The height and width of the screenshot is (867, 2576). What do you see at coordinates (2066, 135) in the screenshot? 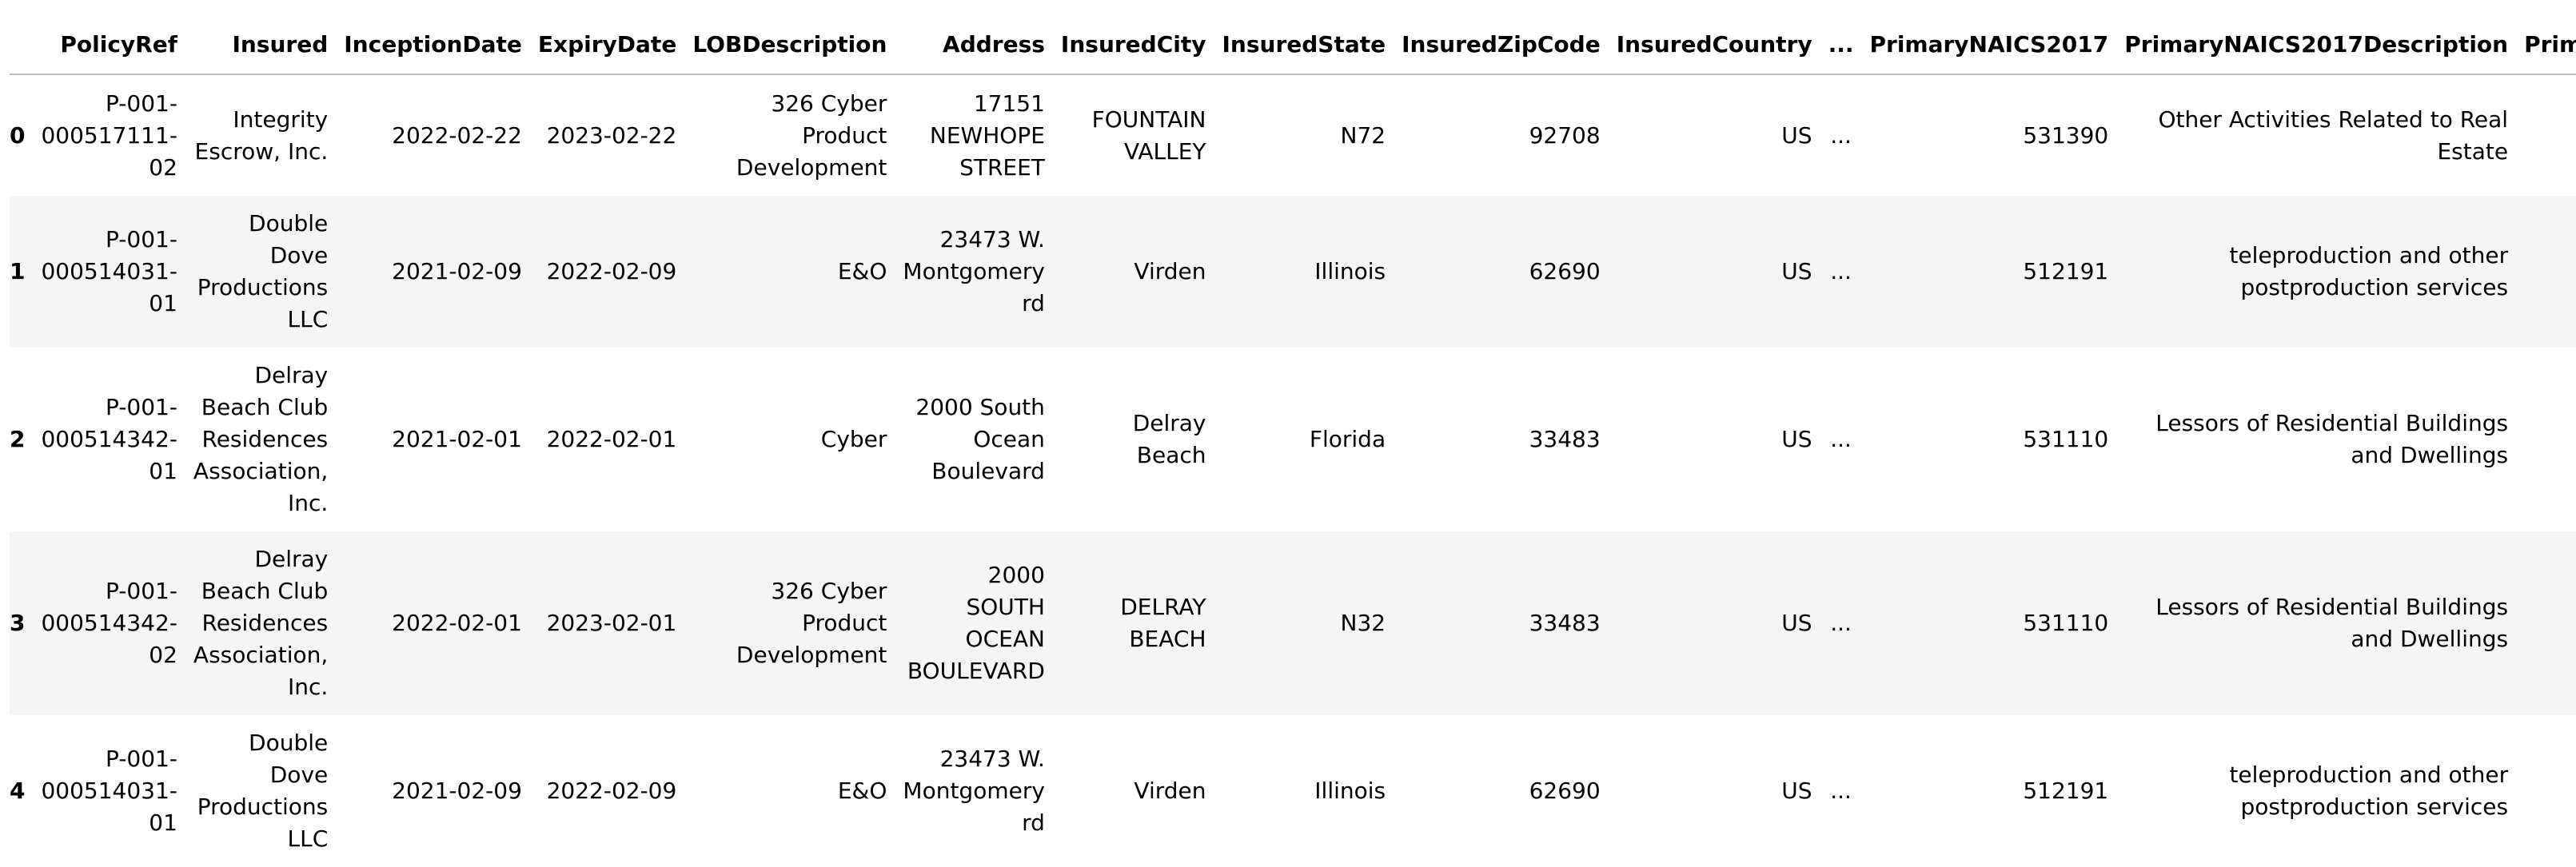
I see `cell-primarynaics2017: 531390` at bounding box center [2066, 135].